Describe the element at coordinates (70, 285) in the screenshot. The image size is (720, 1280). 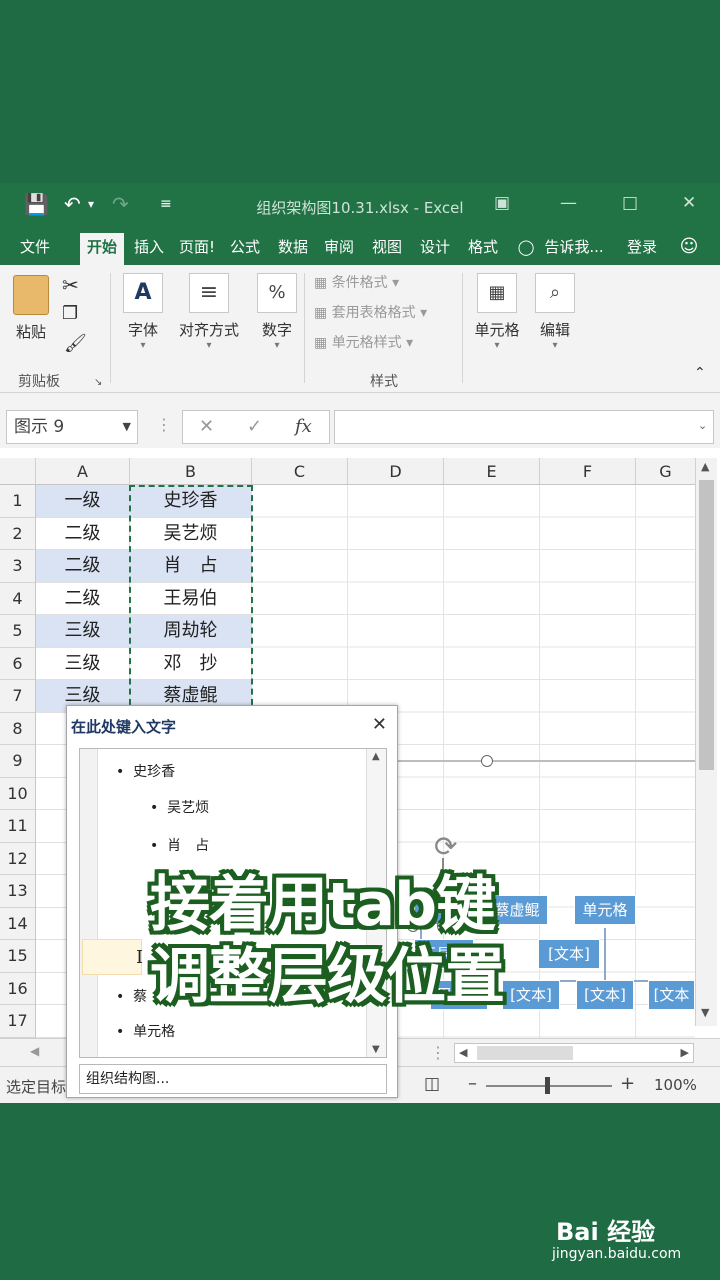
I see `cut-icon: ✂` at that location.